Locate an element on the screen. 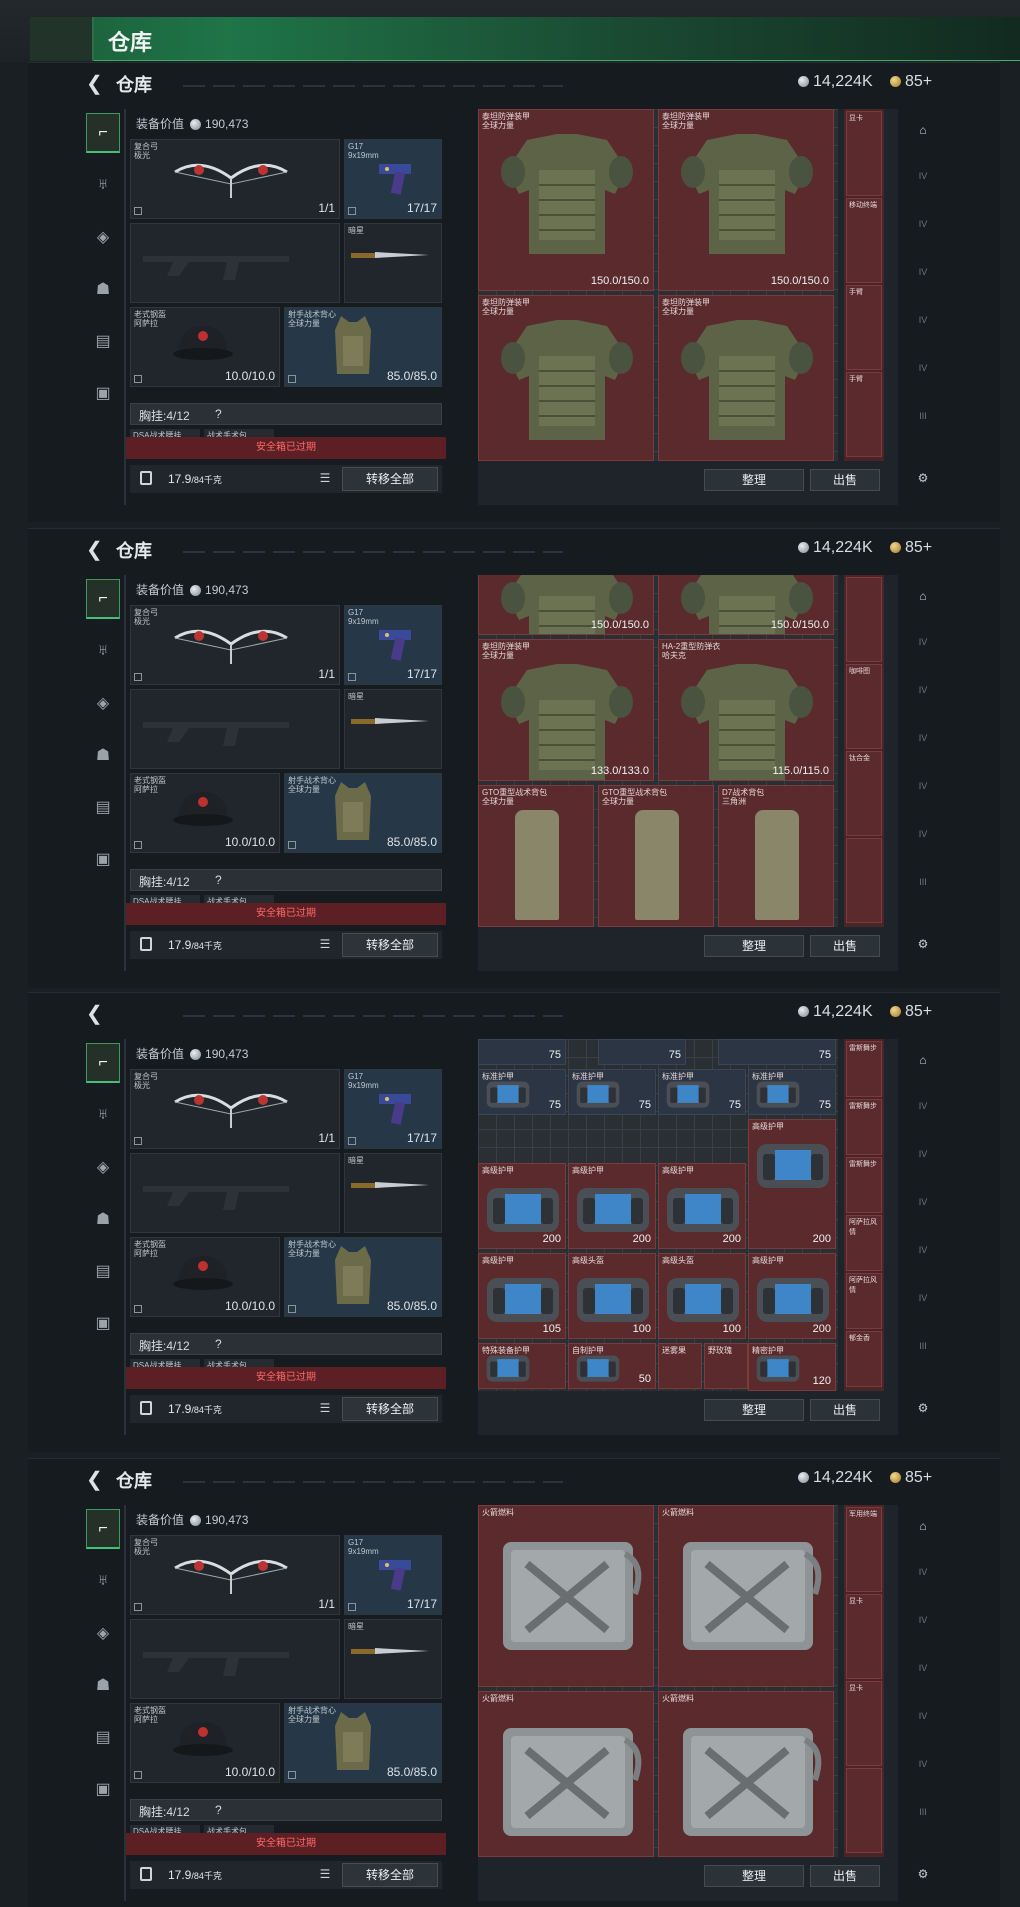 This screenshot has width=1020, height=1907. stash-item: 泰坦防弹装甲 全球力量 is located at coordinates (566, 378).